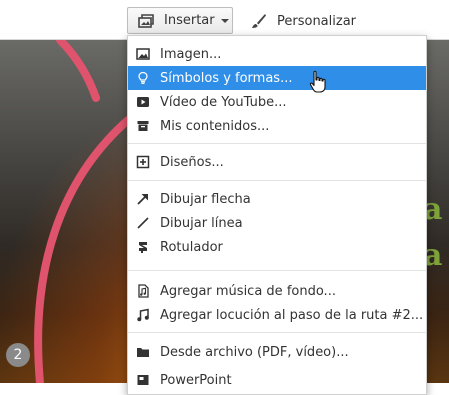 This screenshot has height=395, width=449. Describe the element at coordinates (277, 380) in the screenshot. I see `menu-item-powerpoint: PowerPoint` at that location.